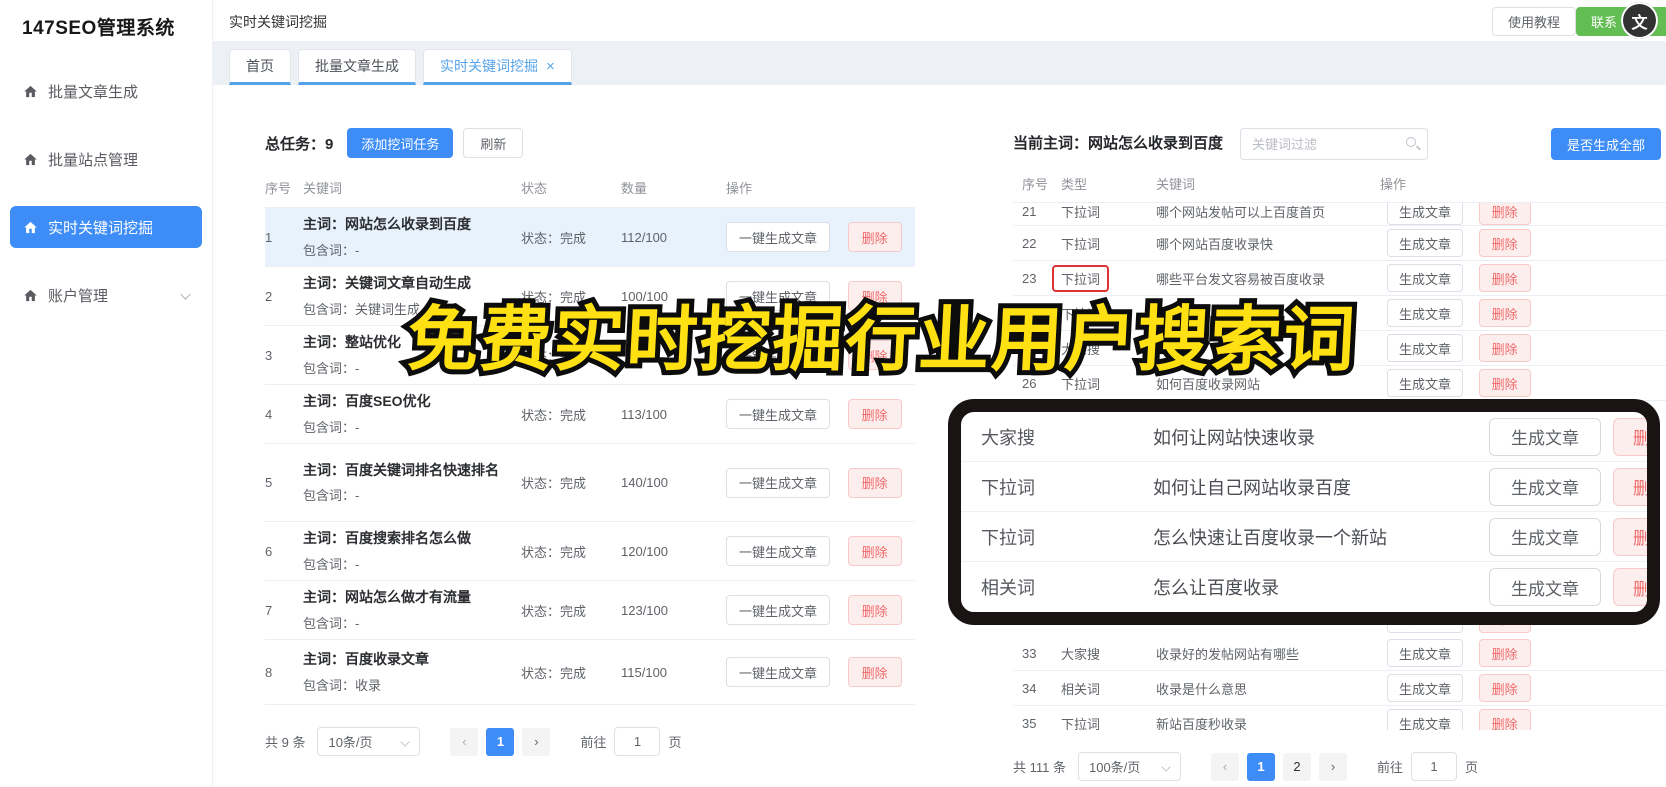 The height and width of the screenshot is (787, 1666). Describe the element at coordinates (1129, 766) in the screenshot. I see `page-size-select: 100条/页` at that location.